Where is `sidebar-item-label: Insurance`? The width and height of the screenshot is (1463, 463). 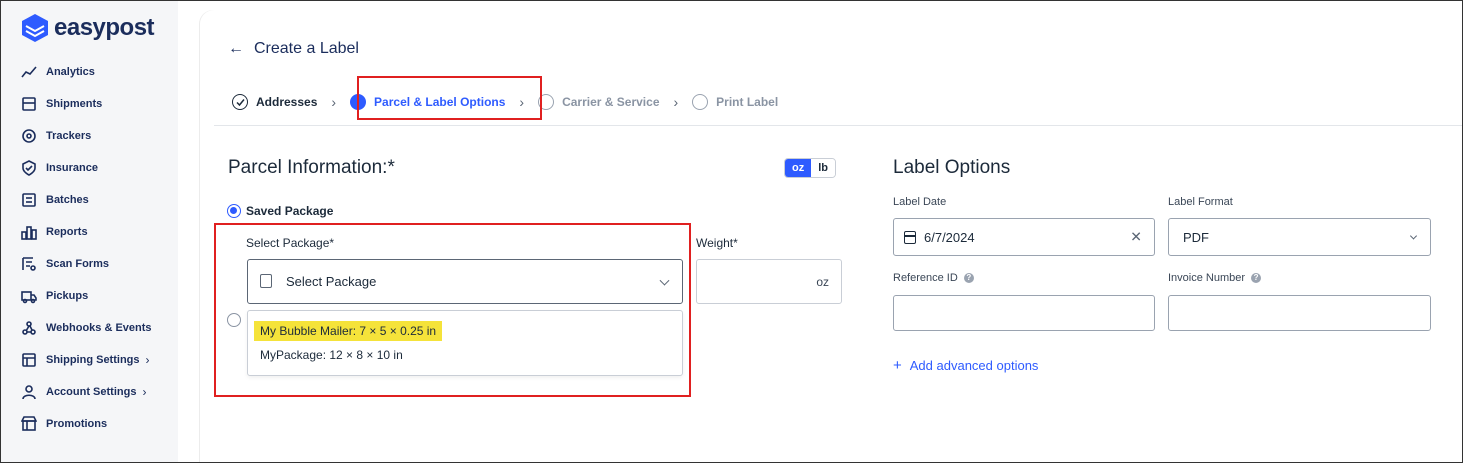
sidebar-item-label: Insurance is located at coordinates (72, 168).